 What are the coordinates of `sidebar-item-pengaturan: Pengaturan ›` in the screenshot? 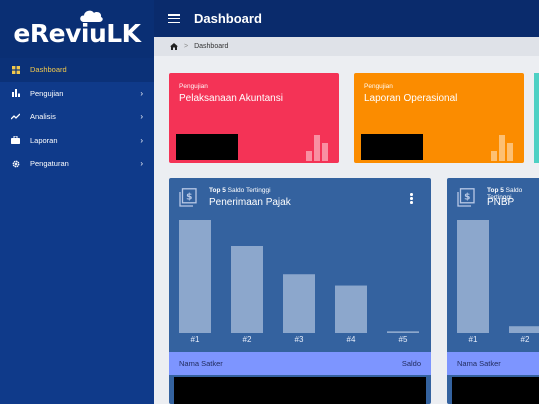 It's located at (77, 164).